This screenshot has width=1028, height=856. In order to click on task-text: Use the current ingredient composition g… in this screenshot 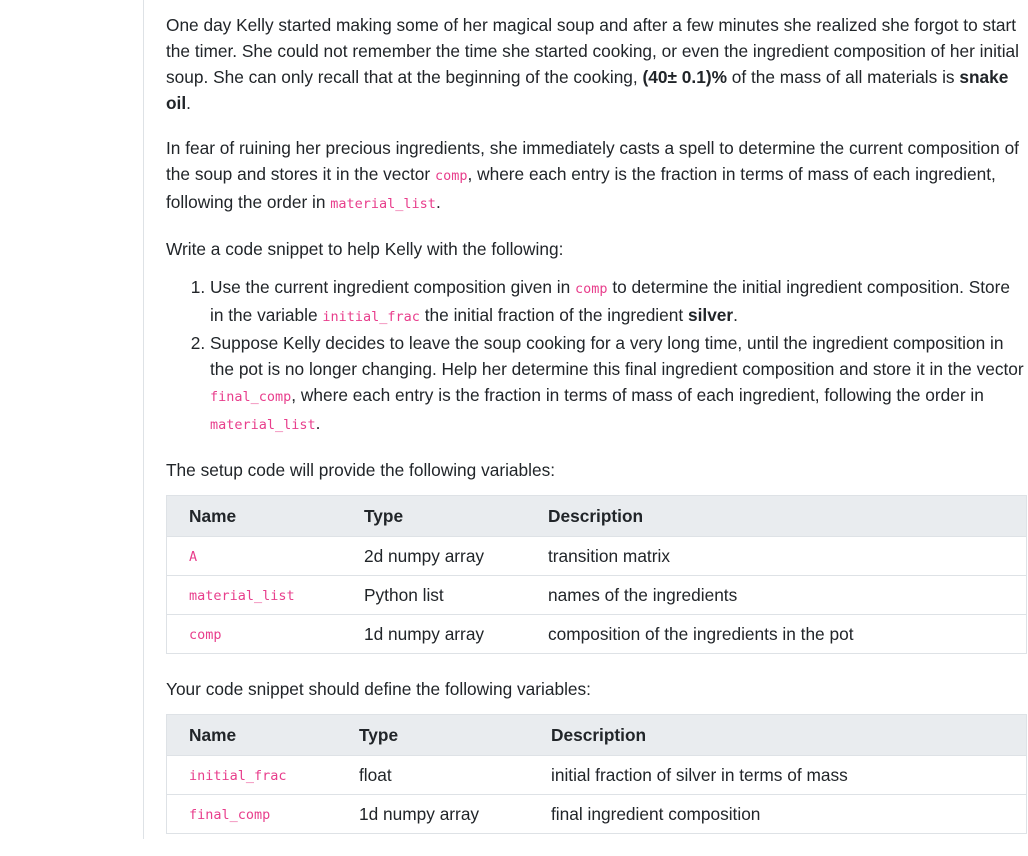, I will do `click(393, 287)`.